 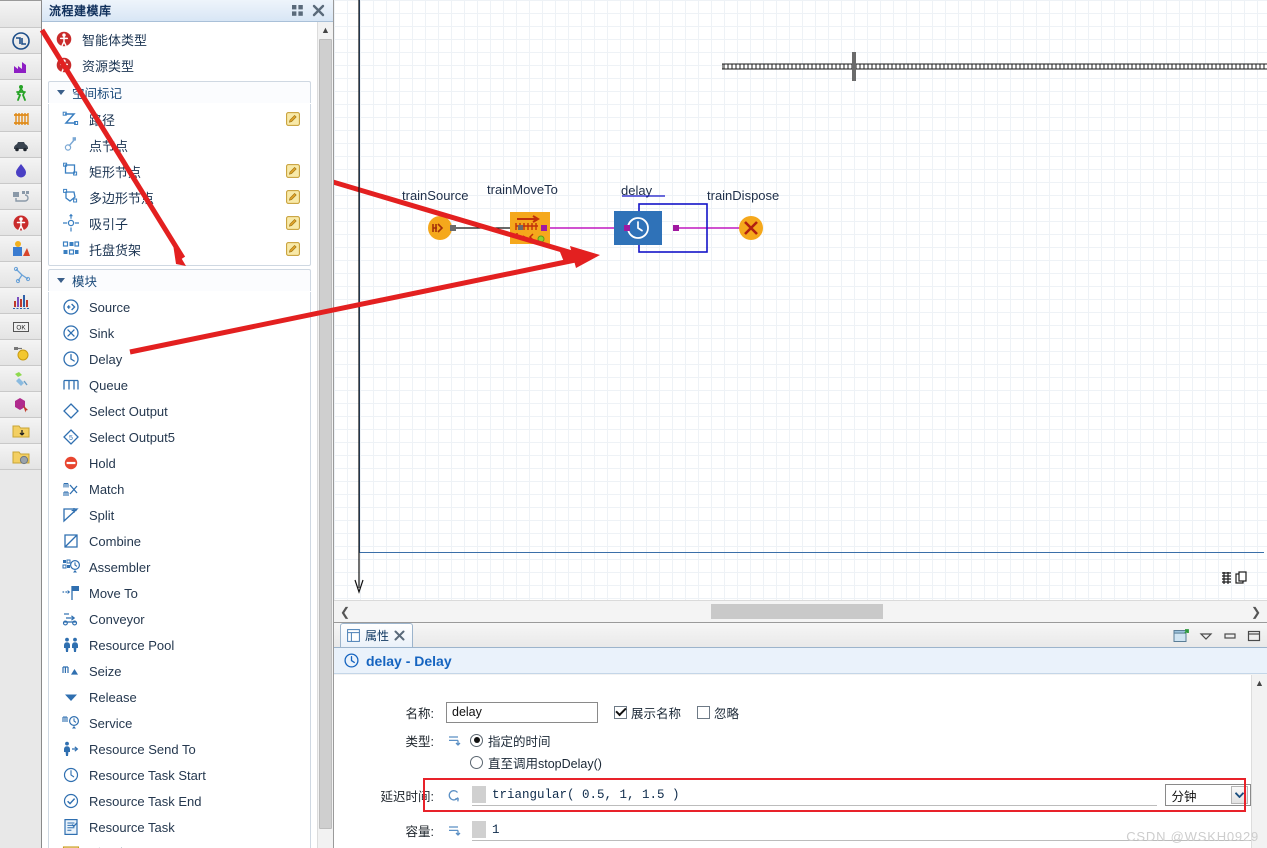 I want to click on process-modeling-icon, so click(x=20, y=40).